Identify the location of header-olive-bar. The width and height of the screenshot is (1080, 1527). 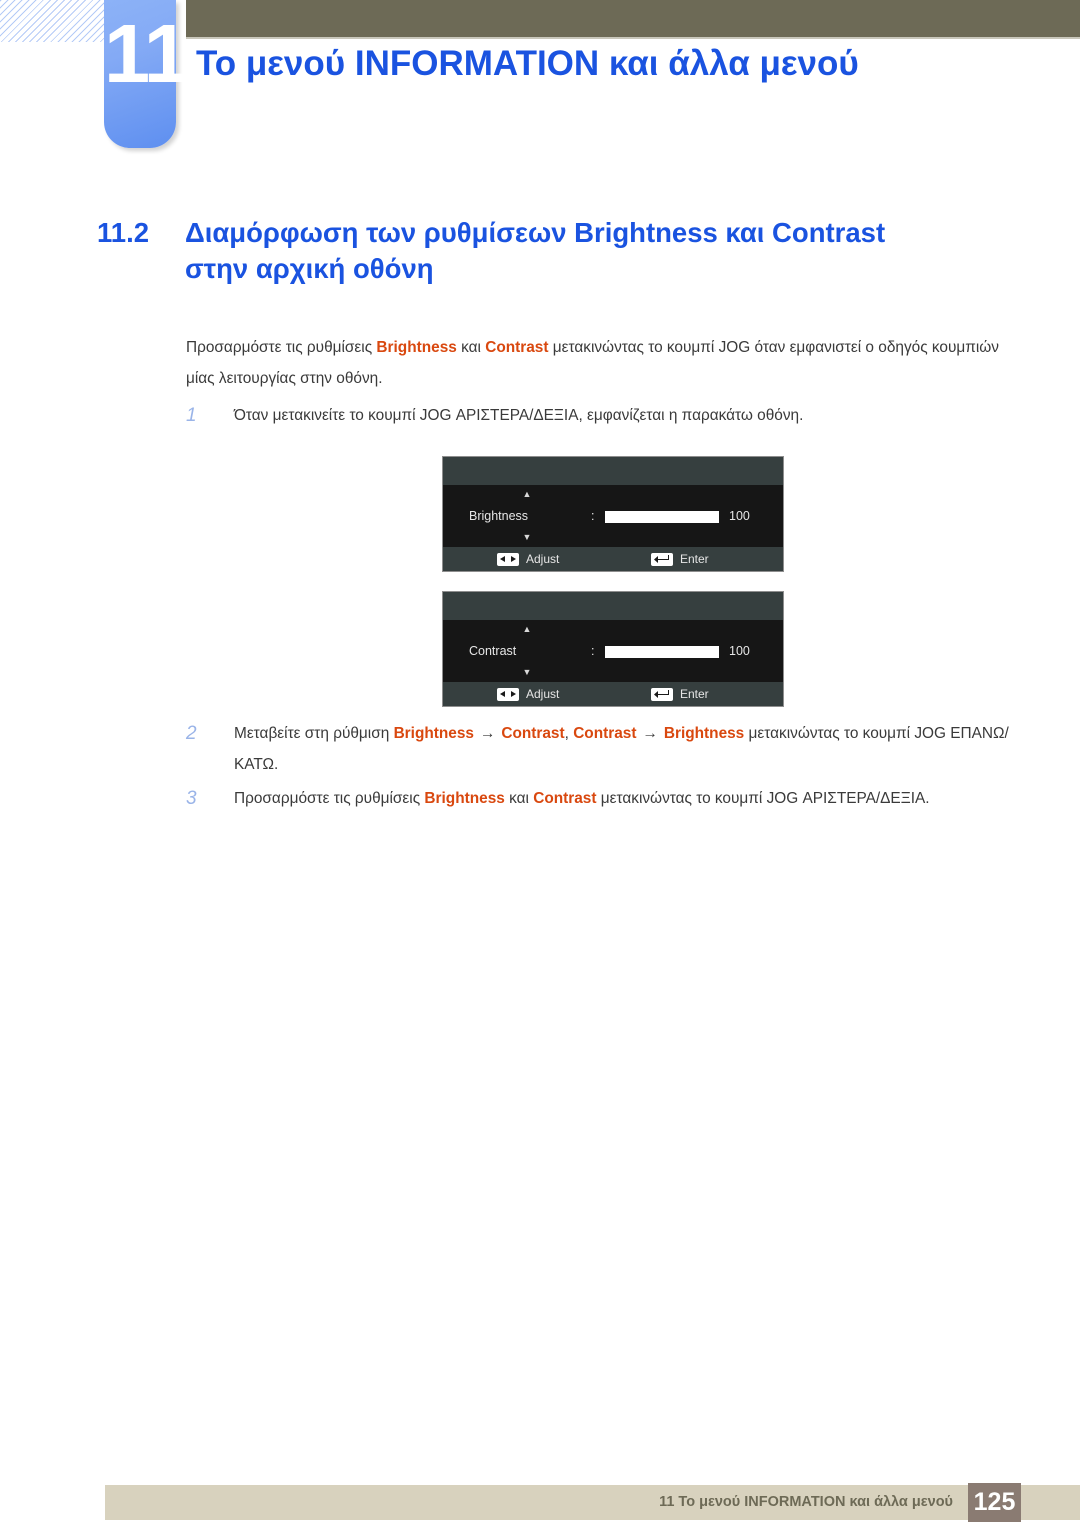
(633, 18).